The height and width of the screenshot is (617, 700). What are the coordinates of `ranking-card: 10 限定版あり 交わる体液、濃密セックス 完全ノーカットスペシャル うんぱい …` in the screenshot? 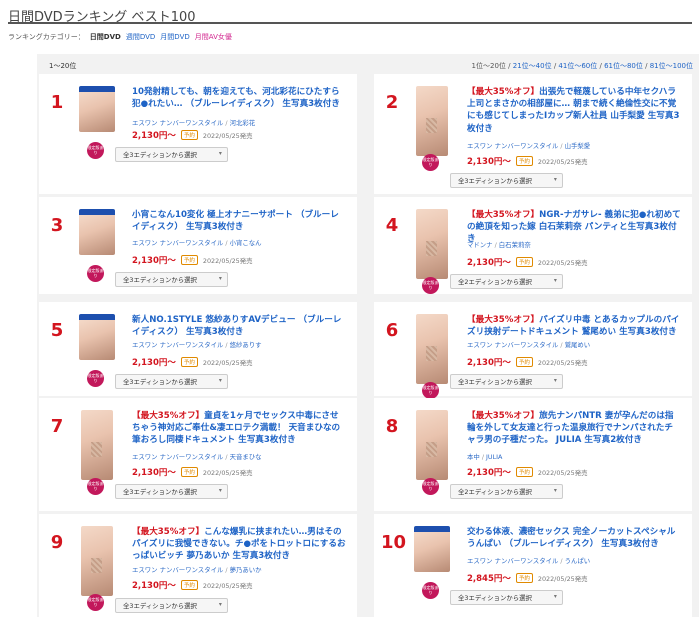 It's located at (533, 565).